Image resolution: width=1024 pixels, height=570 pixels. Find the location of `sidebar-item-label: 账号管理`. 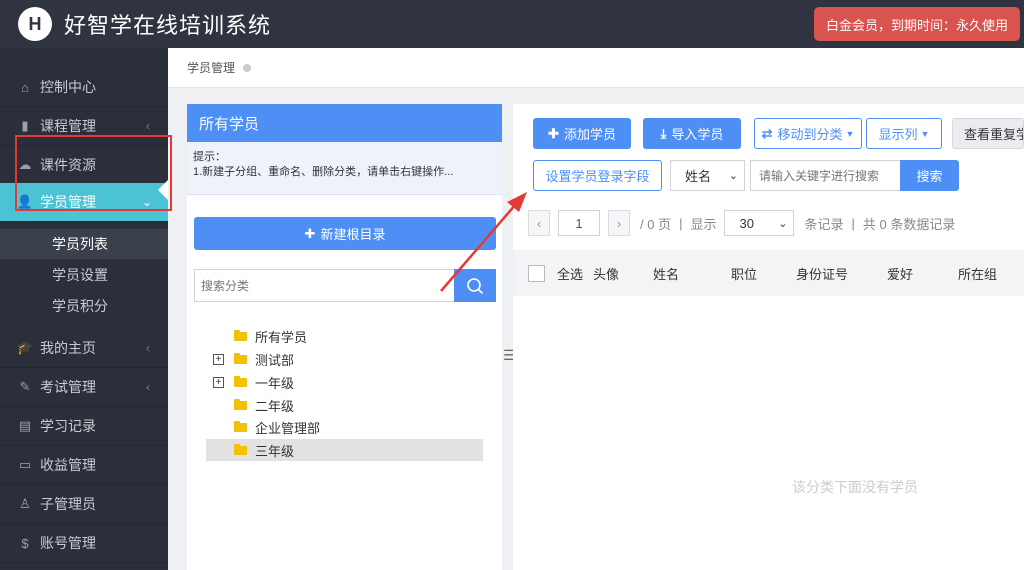

sidebar-item-label: 账号管理 is located at coordinates (68, 543).